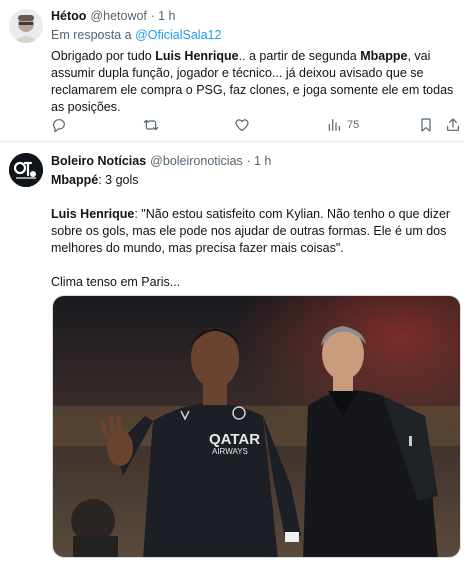 The height and width of the screenshot is (566, 464). Describe the element at coordinates (252, 16) in the screenshot. I see `tweet-header: Hétoo @hetowof · 1 h` at that location.